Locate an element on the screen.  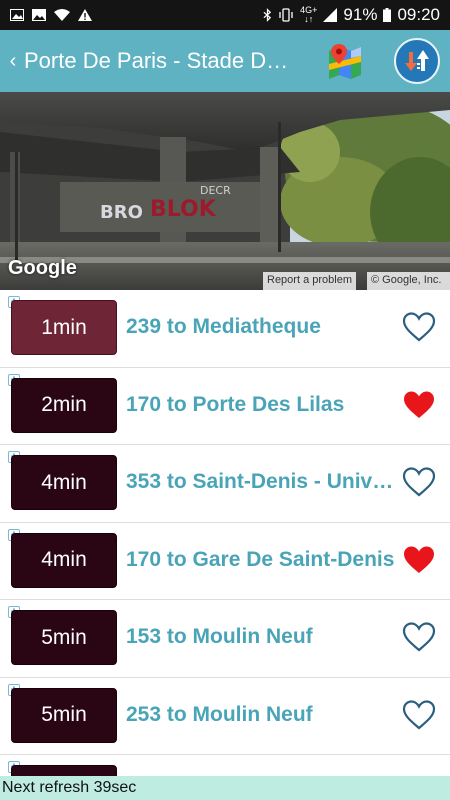
list-item: + 4min 170 to Gare De Saint-Denis is located at coordinates (225, 561).